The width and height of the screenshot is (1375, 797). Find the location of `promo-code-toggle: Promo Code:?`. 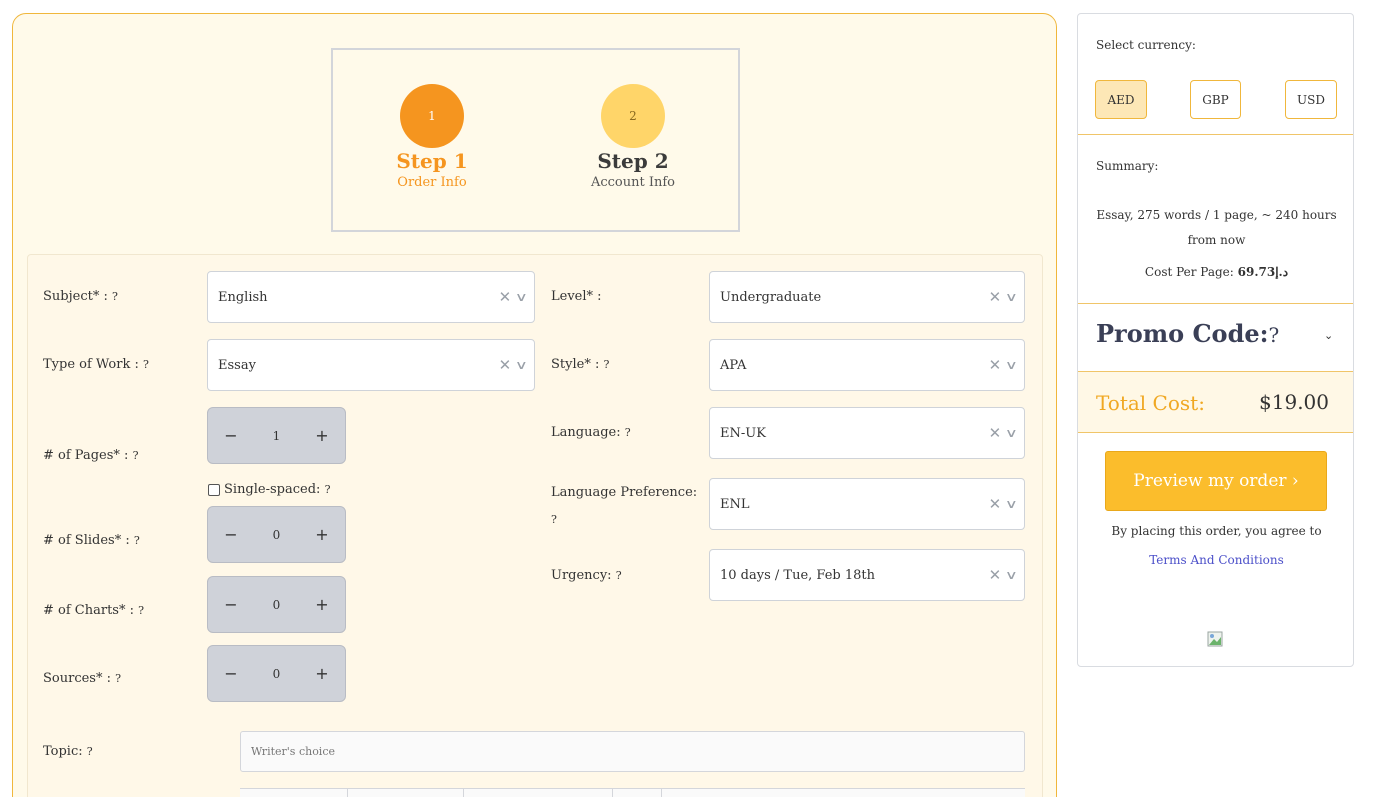

promo-code-toggle: Promo Code:? is located at coordinates (1187, 333).